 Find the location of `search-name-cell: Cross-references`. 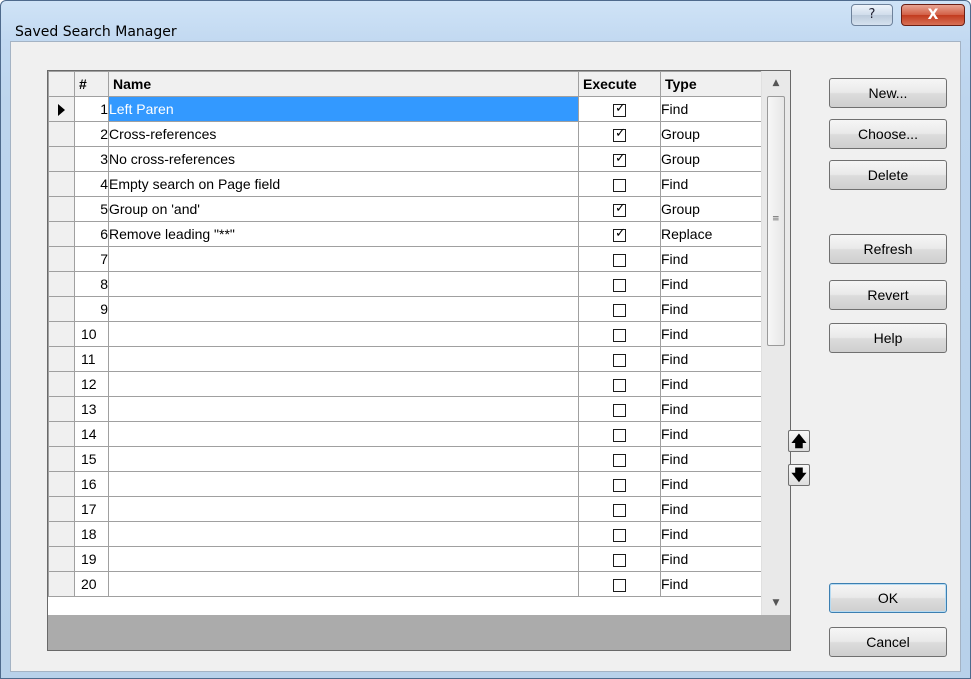

search-name-cell: Cross-references is located at coordinates (343, 134).